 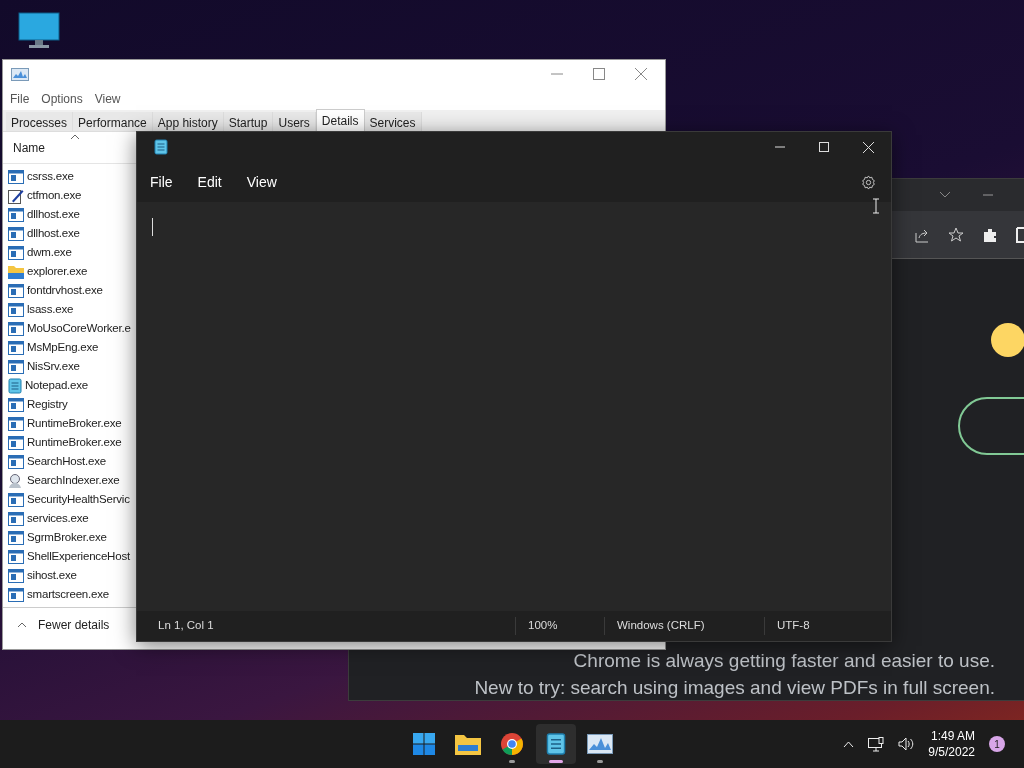 What do you see at coordinates (29, 148) in the screenshot?
I see `column-header: Name` at bounding box center [29, 148].